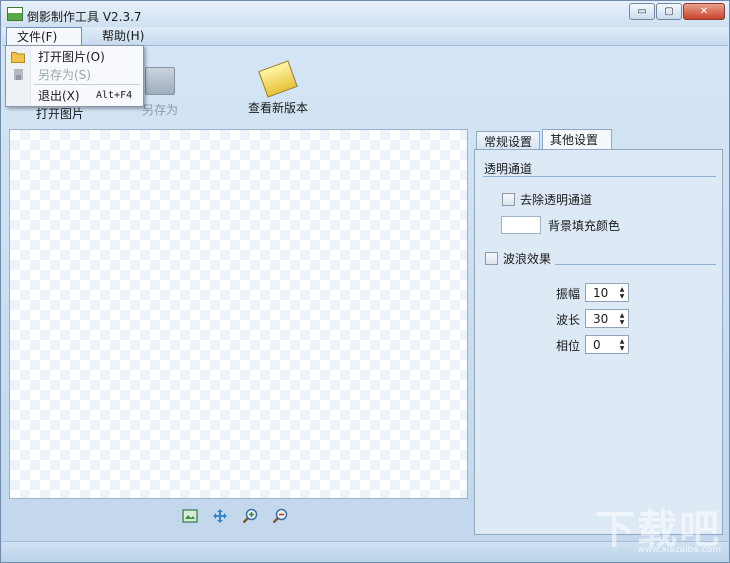 The height and width of the screenshot is (563, 730). I want to click on menu-item-save-as: 另存为(S), so click(74, 75).